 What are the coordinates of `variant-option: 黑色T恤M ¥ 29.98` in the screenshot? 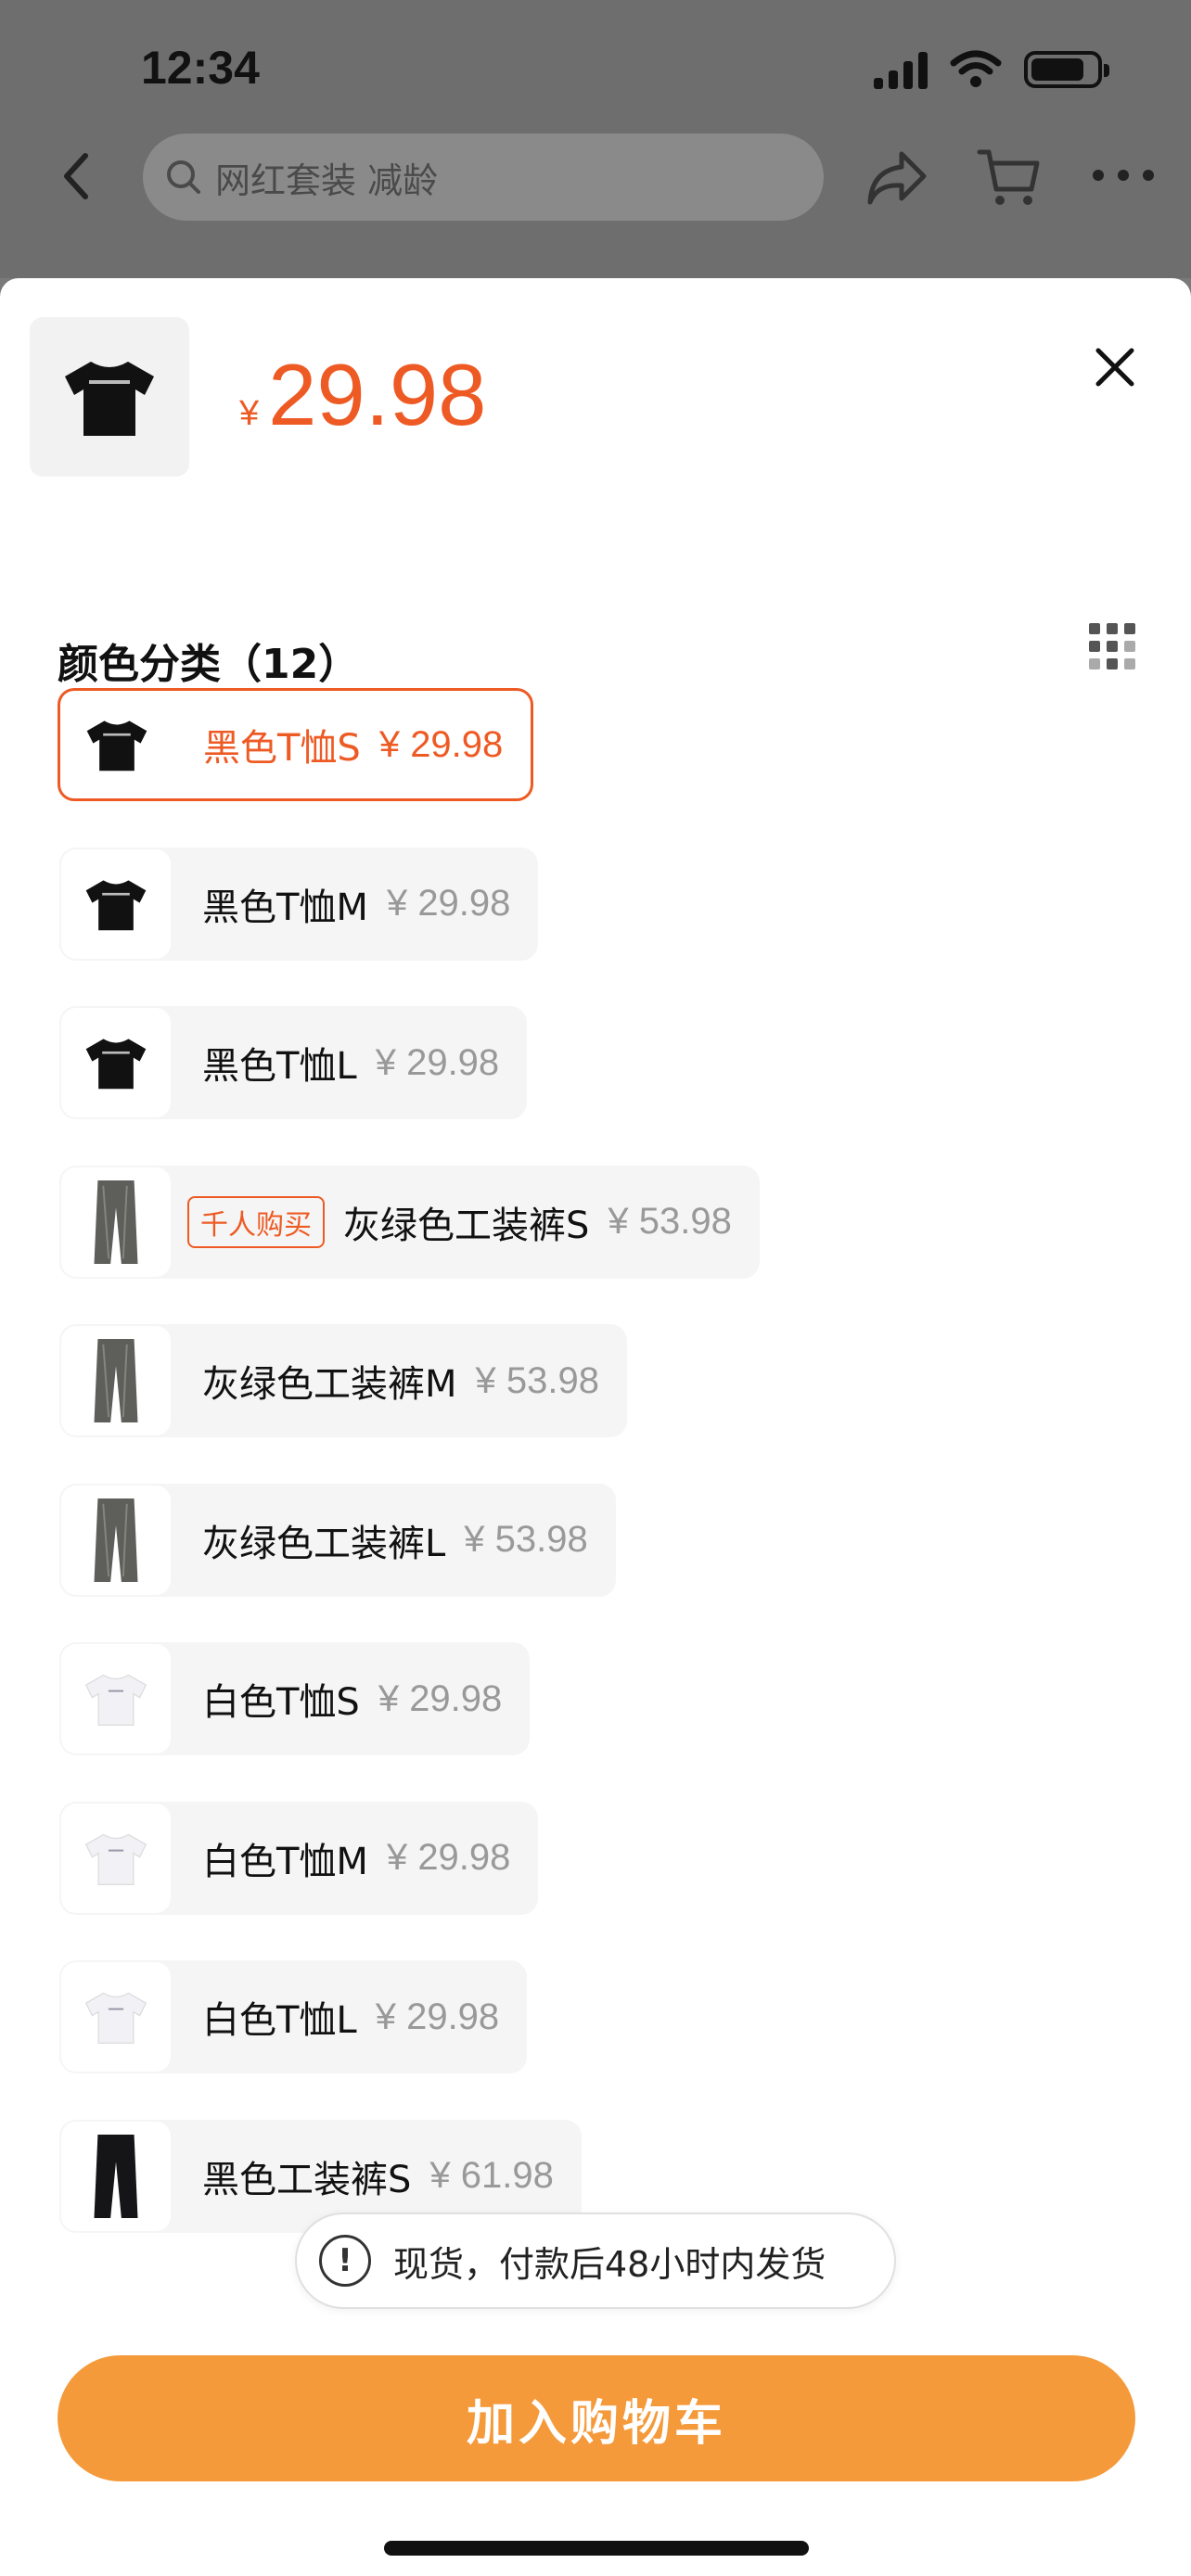 It's located at (299, 904).